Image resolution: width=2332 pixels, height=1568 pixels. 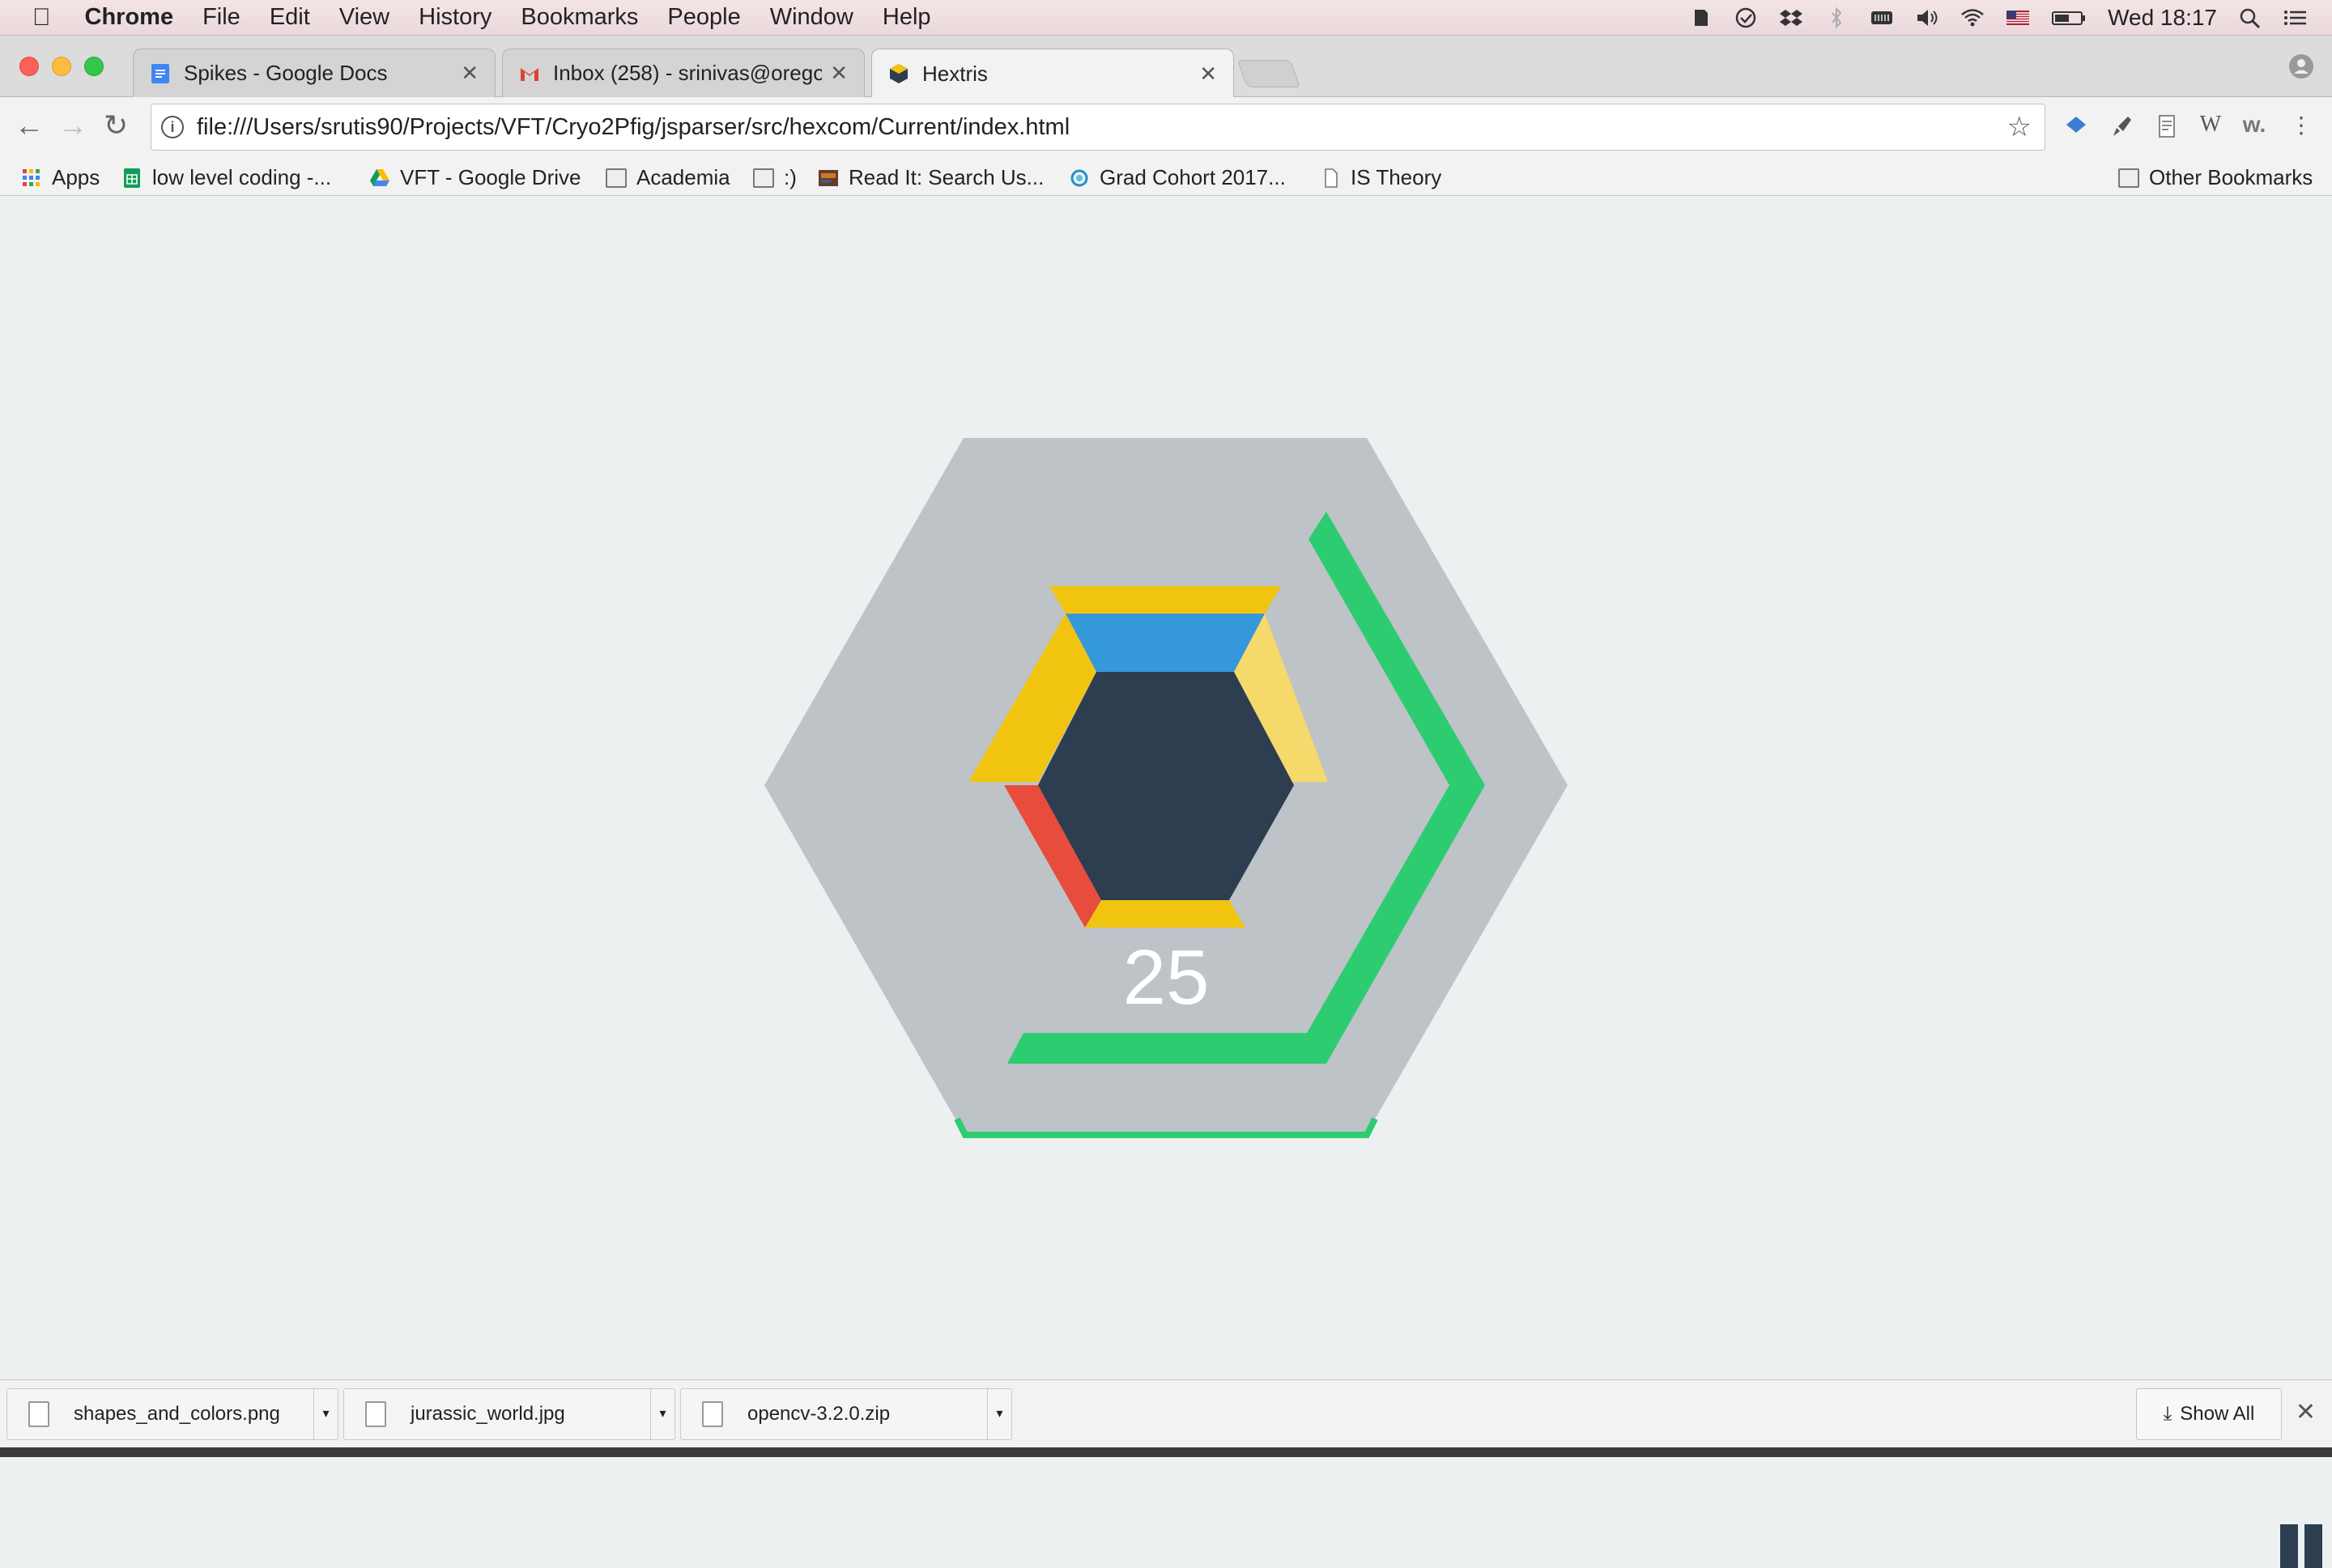 I want to click on extension-wikipedia-icon: W, so click(x=2210, y=127).